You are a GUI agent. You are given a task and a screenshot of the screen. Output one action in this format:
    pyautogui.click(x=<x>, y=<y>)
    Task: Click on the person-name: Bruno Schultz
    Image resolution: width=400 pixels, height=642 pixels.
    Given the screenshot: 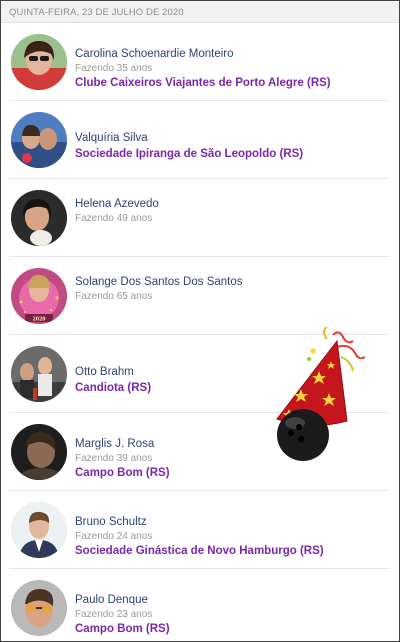 What is the action you would take?
    pyautogui.click(x=199, y=522)
    